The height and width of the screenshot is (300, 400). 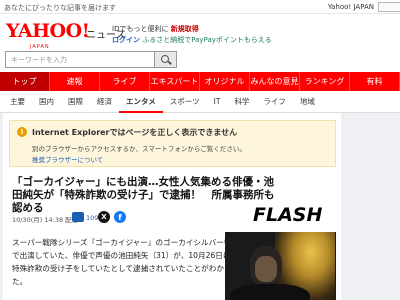 I want to click on login-promo-line1: IDでもっと便利に 新規取得, so click(x=155, y=29).